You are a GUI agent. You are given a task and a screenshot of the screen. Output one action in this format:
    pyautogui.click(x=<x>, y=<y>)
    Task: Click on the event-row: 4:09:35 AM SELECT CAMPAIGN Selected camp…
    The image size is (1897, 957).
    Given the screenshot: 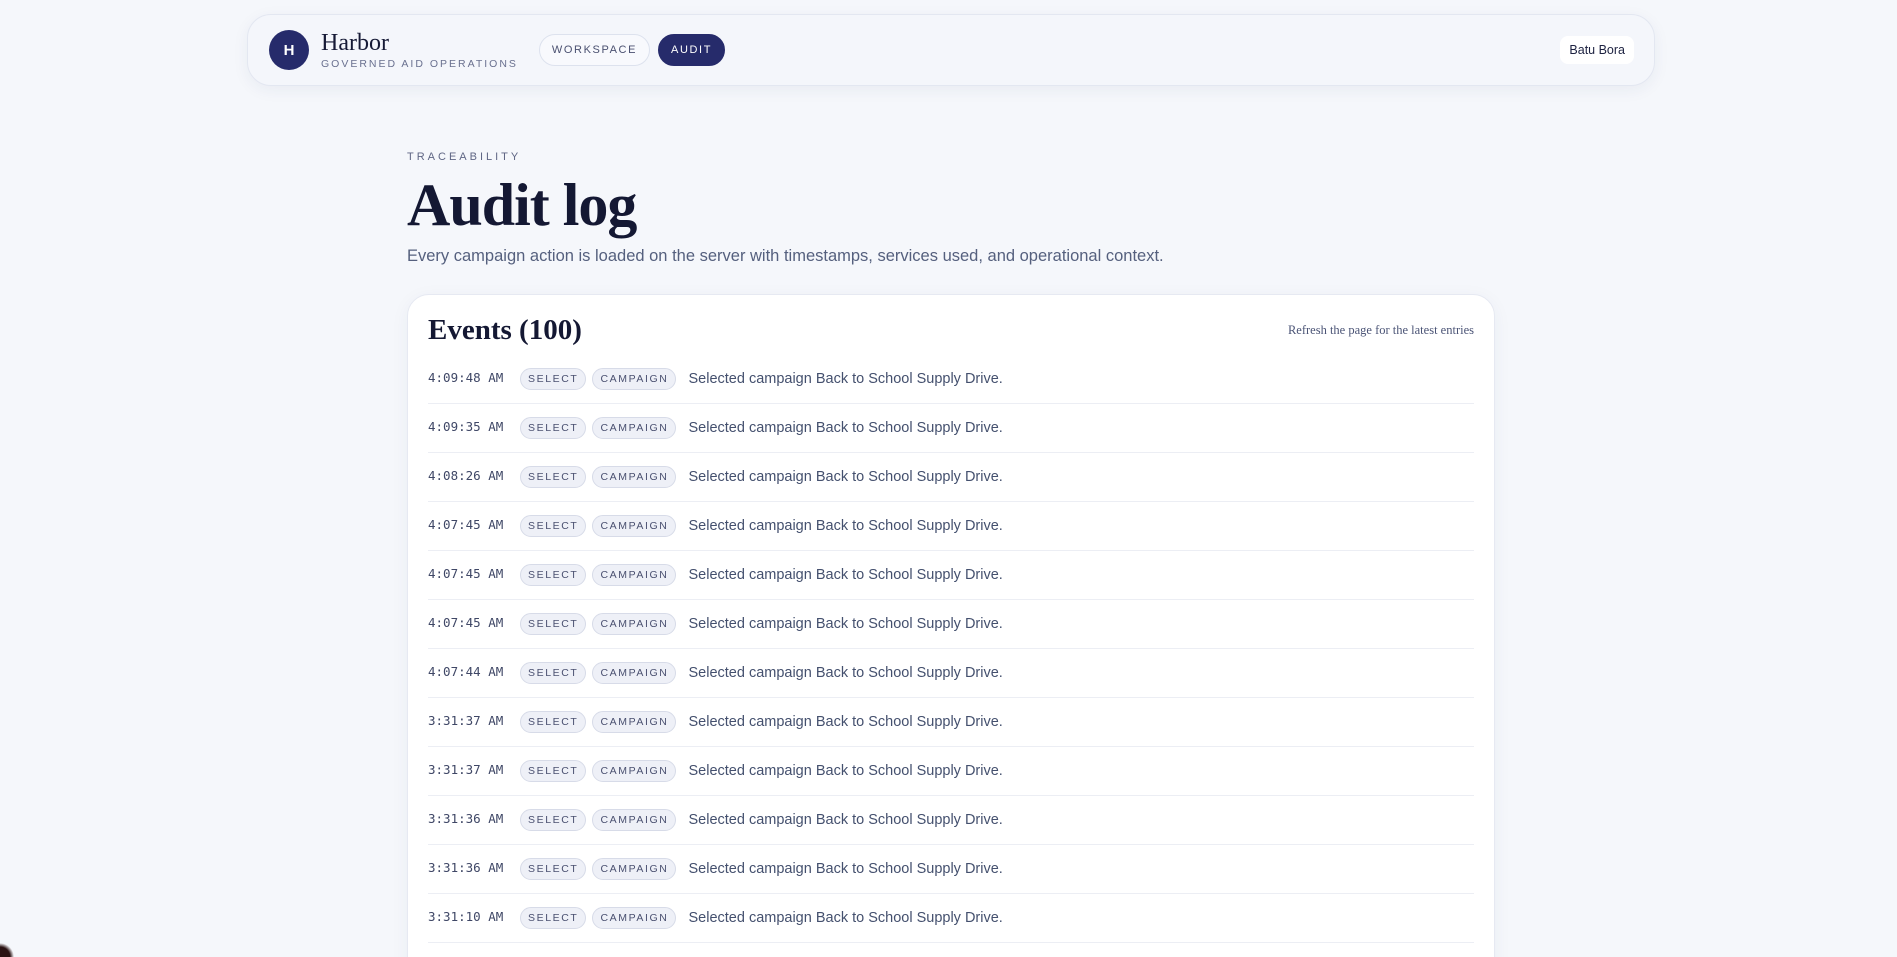 What is the action you would take?
    pyautogui.click(x=951, y=428)
    